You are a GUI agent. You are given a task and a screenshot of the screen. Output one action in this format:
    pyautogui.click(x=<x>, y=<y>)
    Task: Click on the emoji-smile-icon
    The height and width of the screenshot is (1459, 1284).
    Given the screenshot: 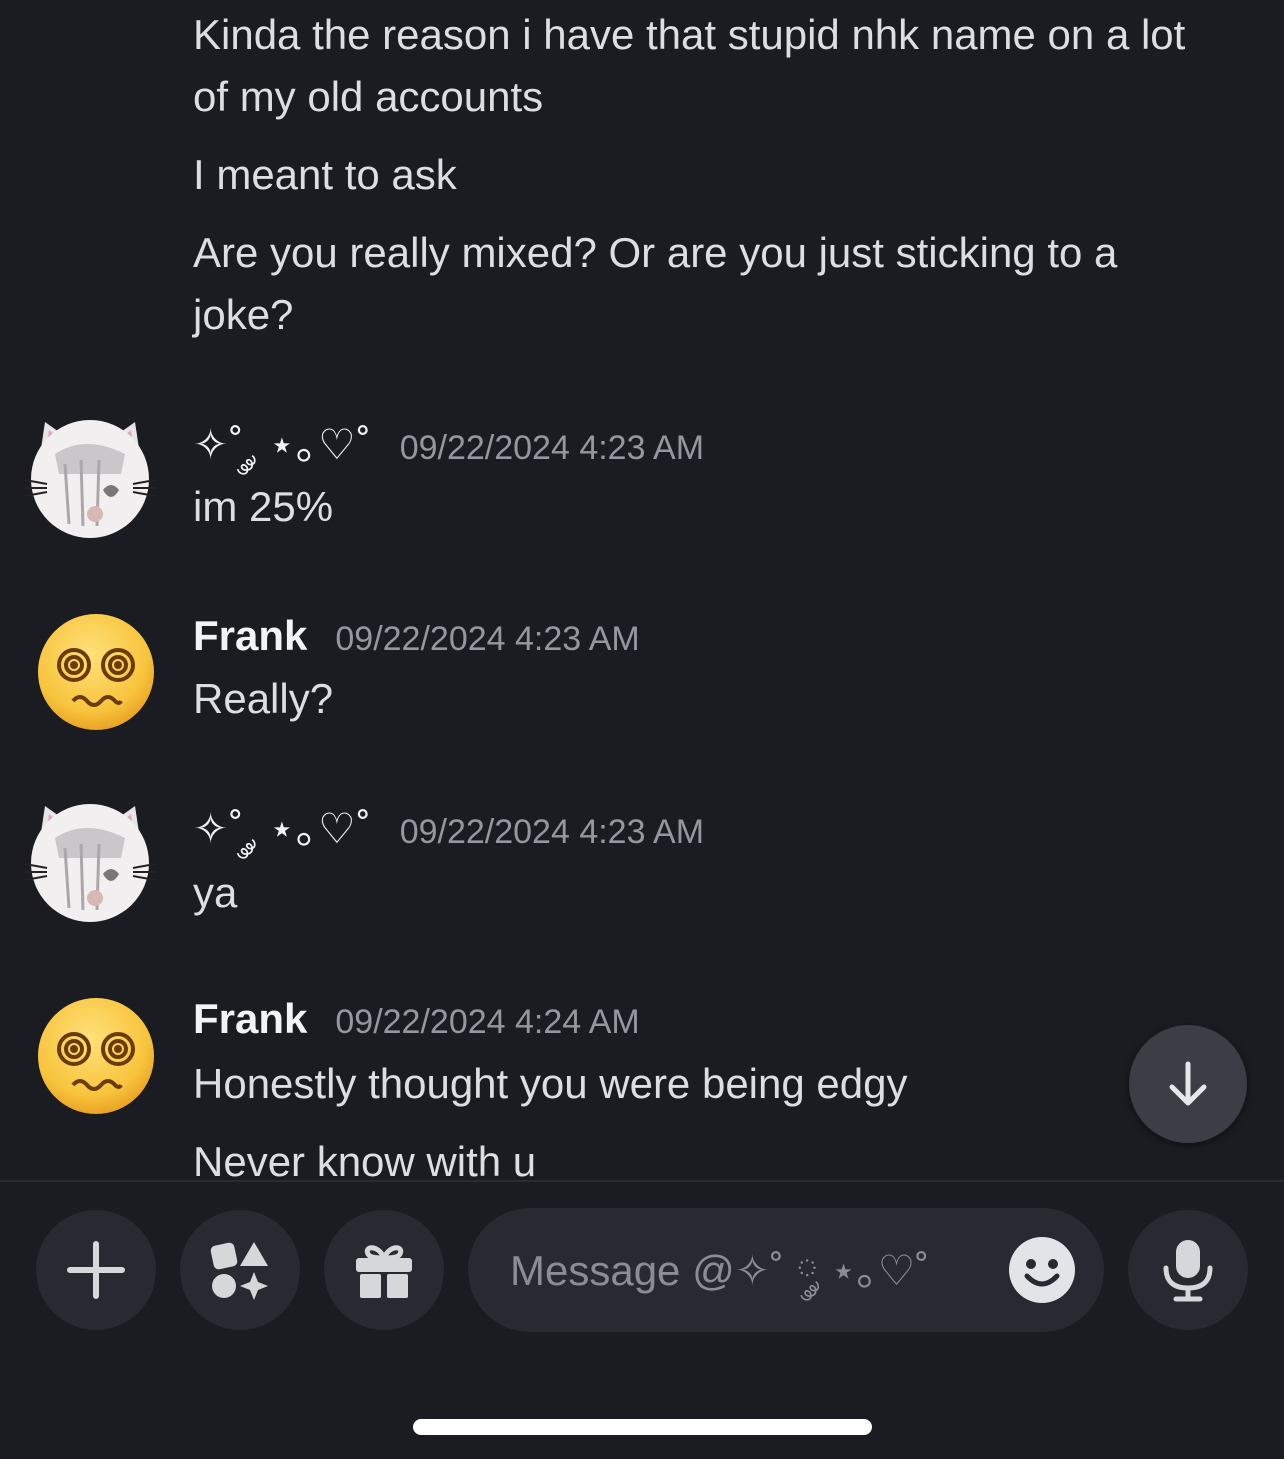 What is the action you would take?
    pyautogui.click(x=1042, y=1270)
    